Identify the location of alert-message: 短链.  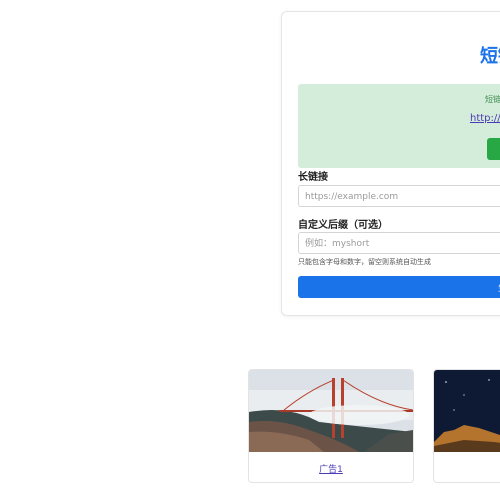
(492, 99).